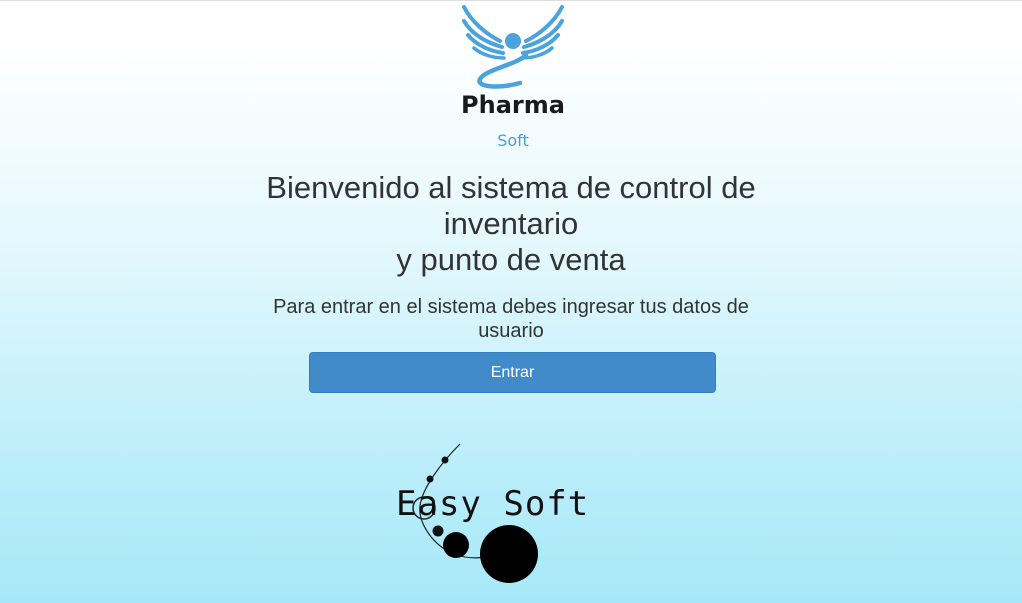 This screenshot has height=603, width=1022. I want to click on welcome-title-line: inventario, so click(511, 223).